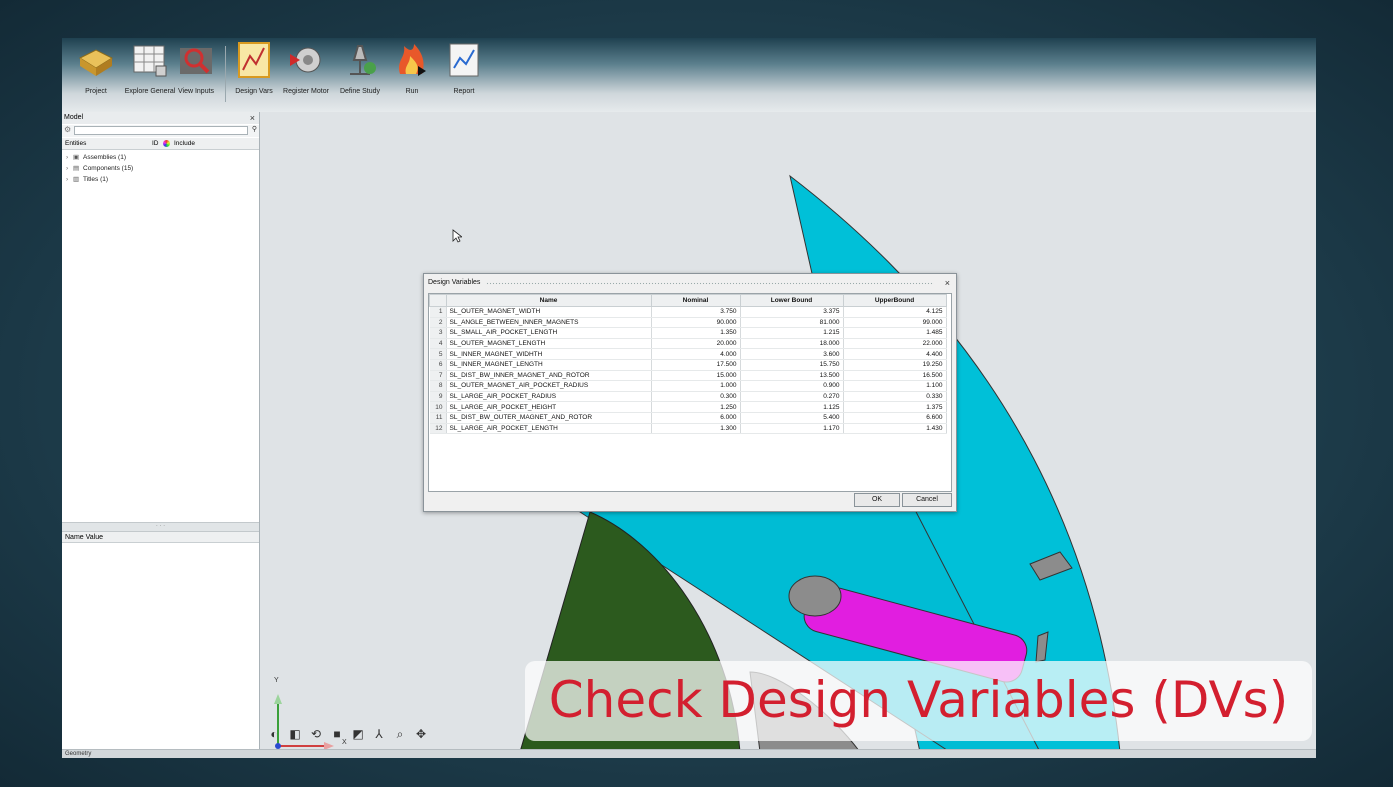 The image size is (1393, 787). What do you see at coordinates (696, 376) in the screenshot?
I see `nominal-cell: 15.000` at bounding box center [696, 376].